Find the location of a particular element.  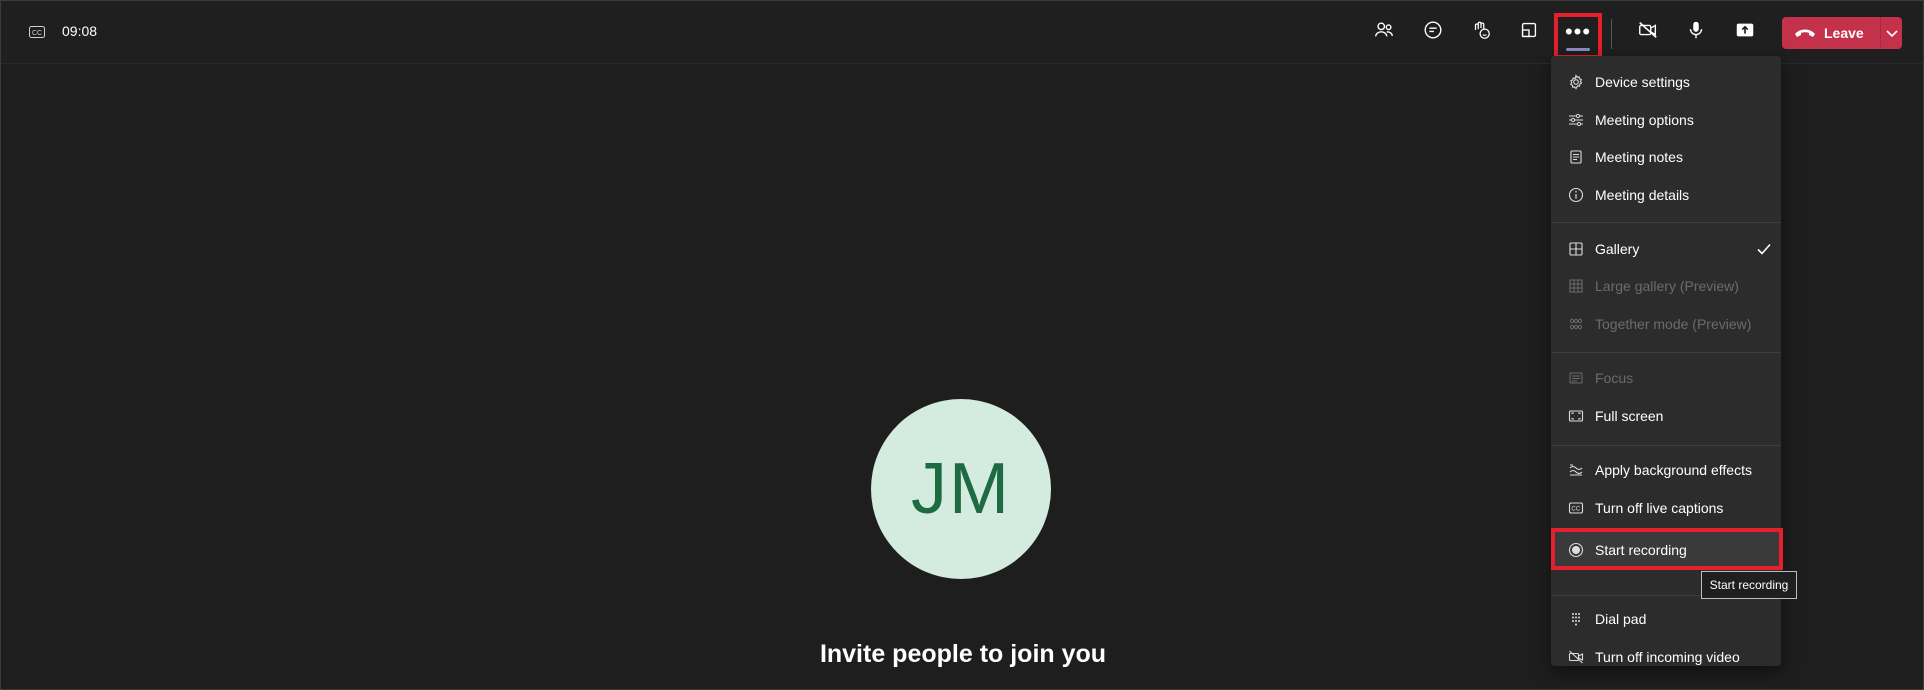

menu-item-incoming-video: Turn off incoming video is located at coordinates (1666, 657).